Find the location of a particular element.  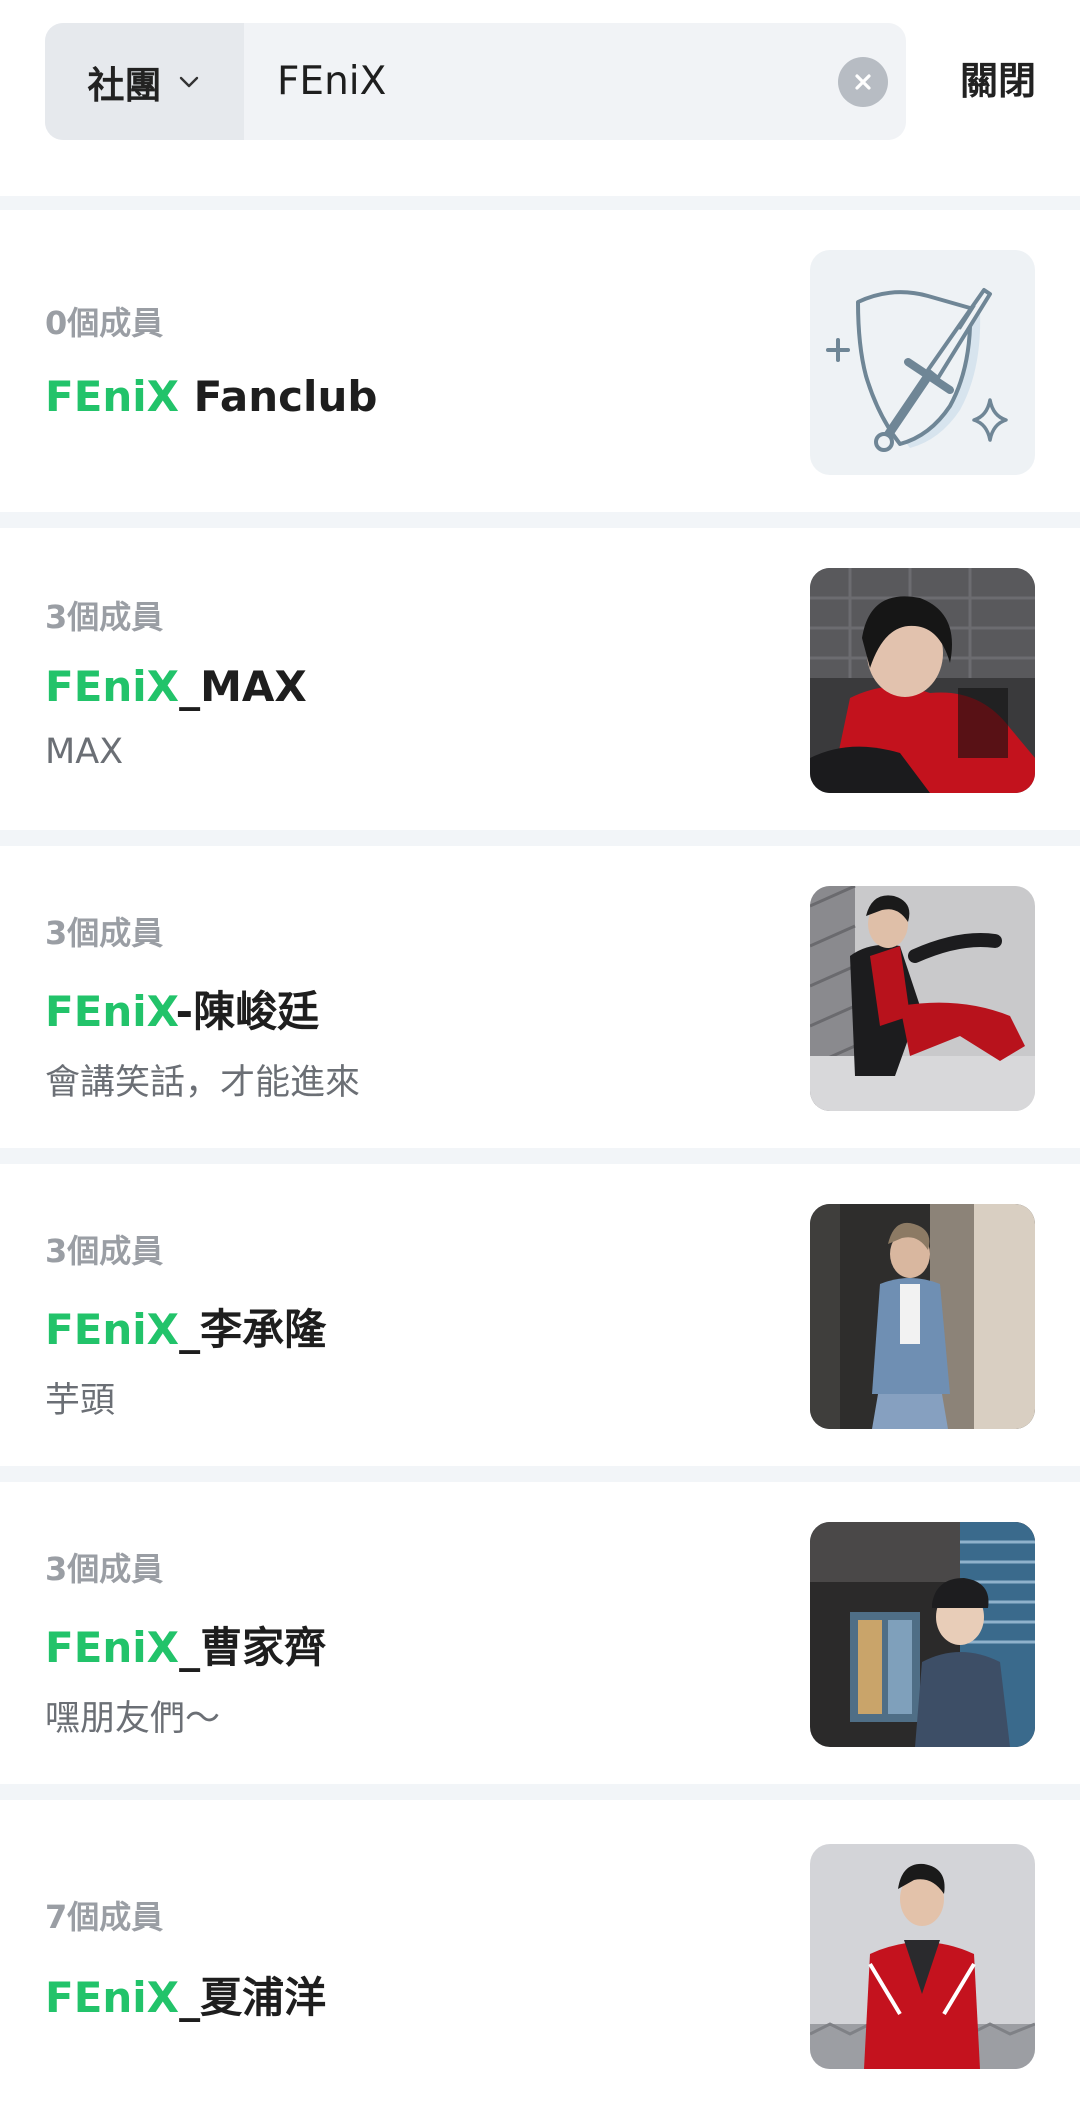

group-description: 嘿朋友們～ is located at coordinates (133, 1719).